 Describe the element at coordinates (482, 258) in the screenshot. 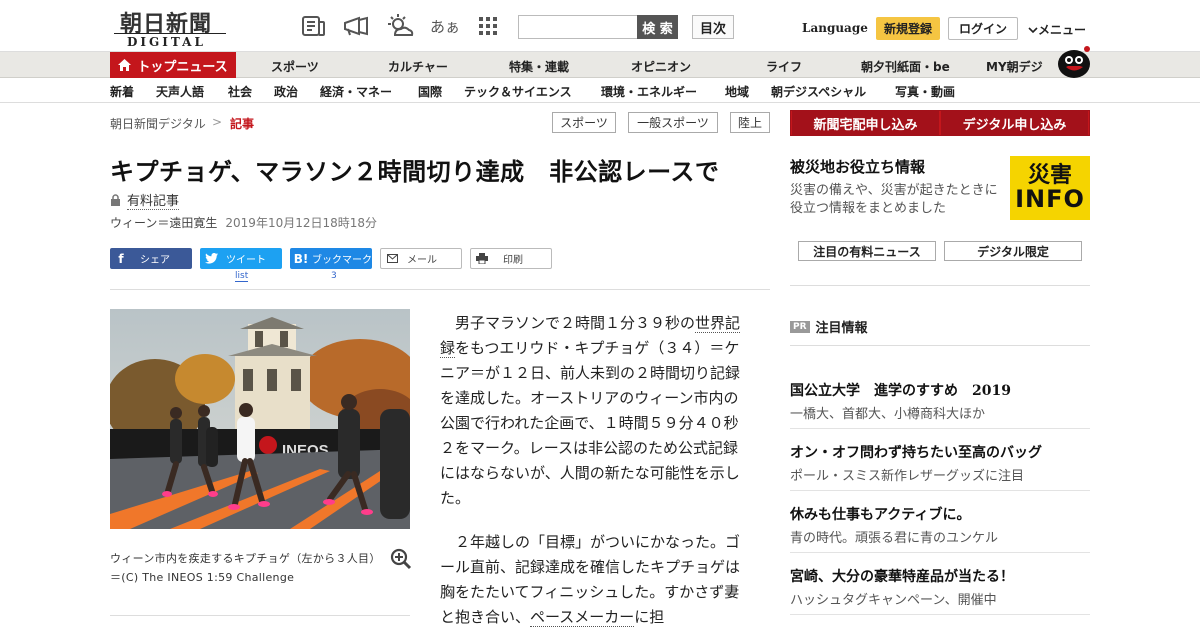

I see `print-icon` at that location.